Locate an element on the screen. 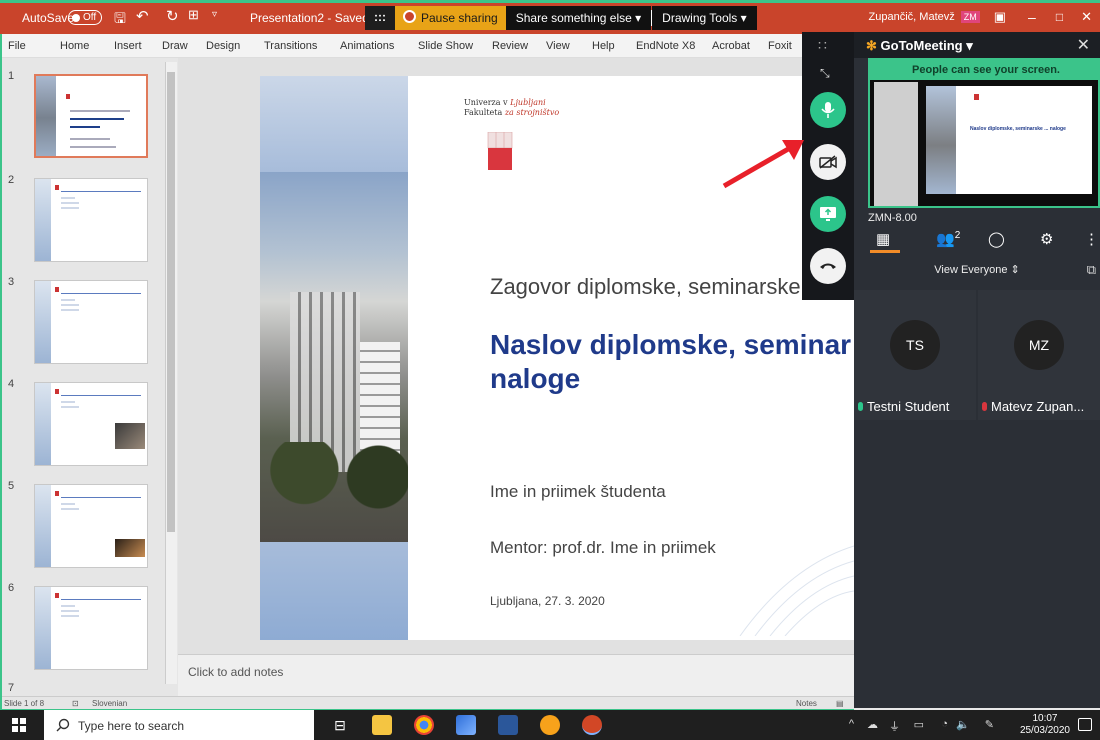  faculty-logo-icon is located at coordinates (500, 151).